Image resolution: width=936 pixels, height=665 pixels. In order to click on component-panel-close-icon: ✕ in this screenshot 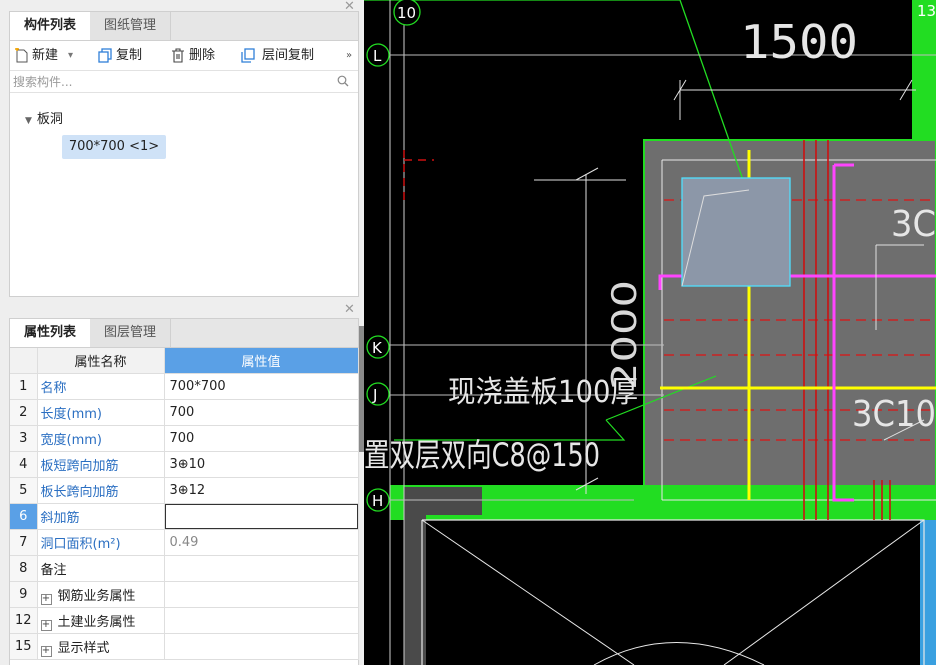, I will do `click(349, 6)`.